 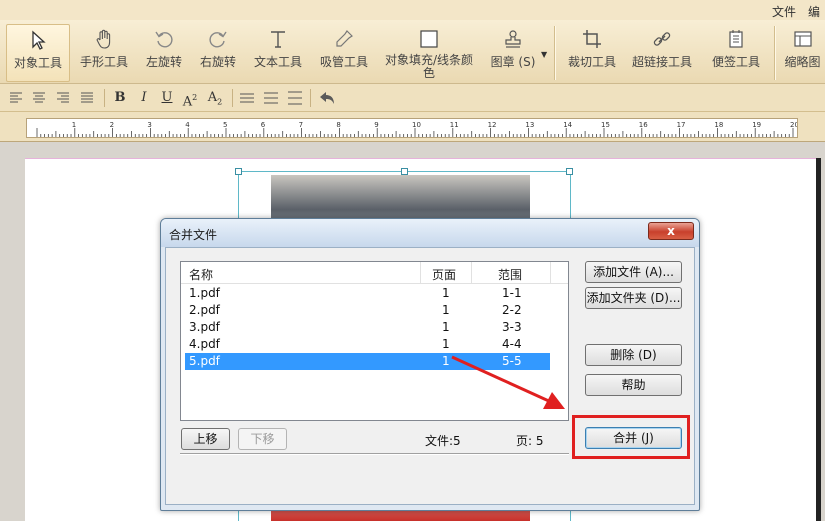 What do you see at coordinates (818, 339) in the screenshot?
I see `page-shadow` at bounding box center [818, 339].